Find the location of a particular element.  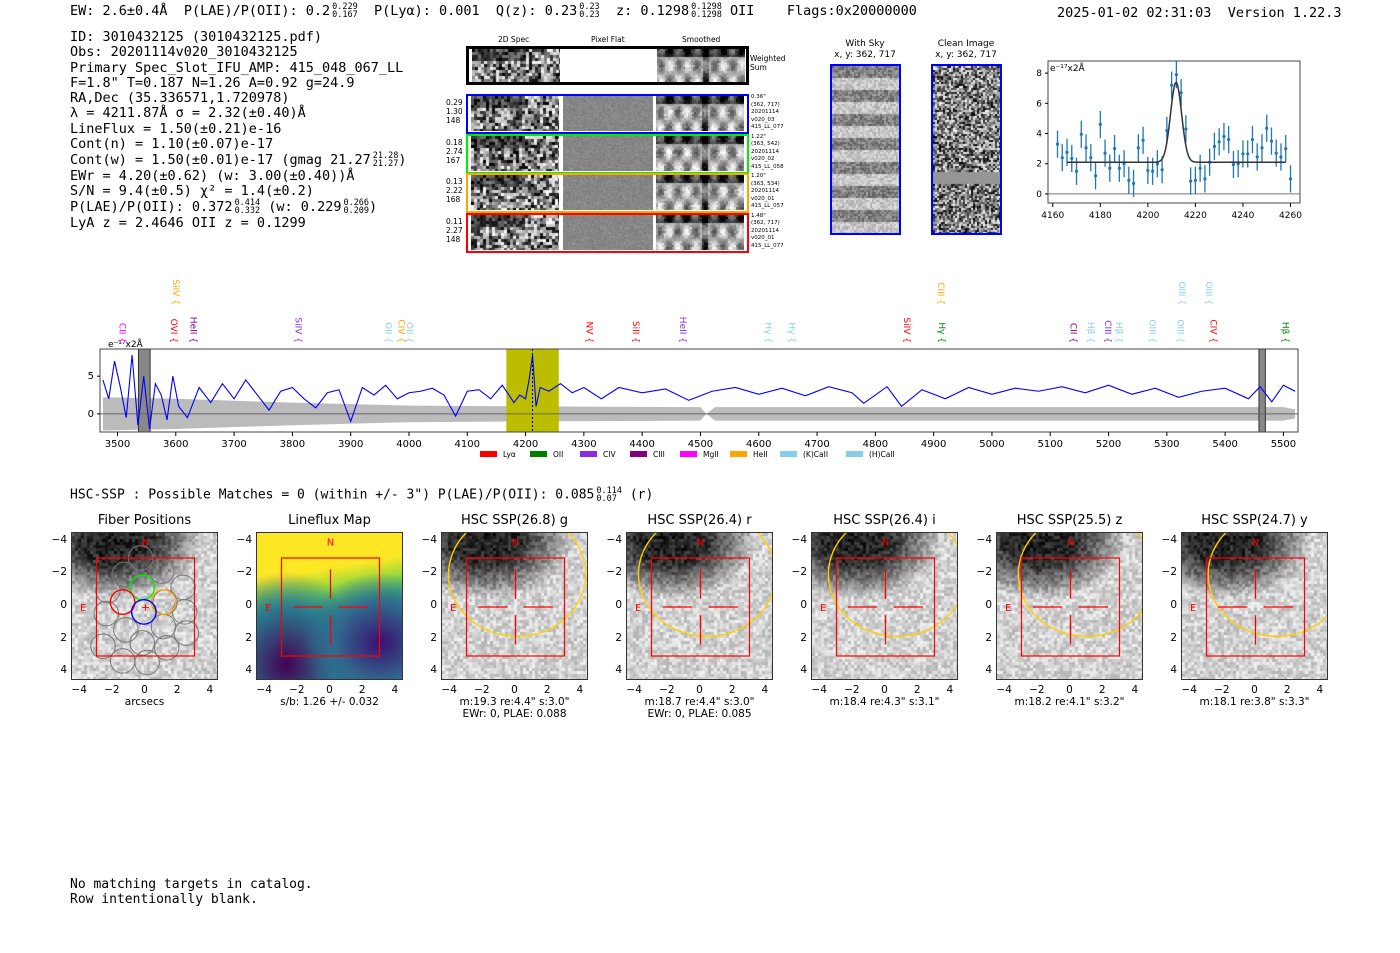

aperture-ellipse is located at coordinates (892, 585).